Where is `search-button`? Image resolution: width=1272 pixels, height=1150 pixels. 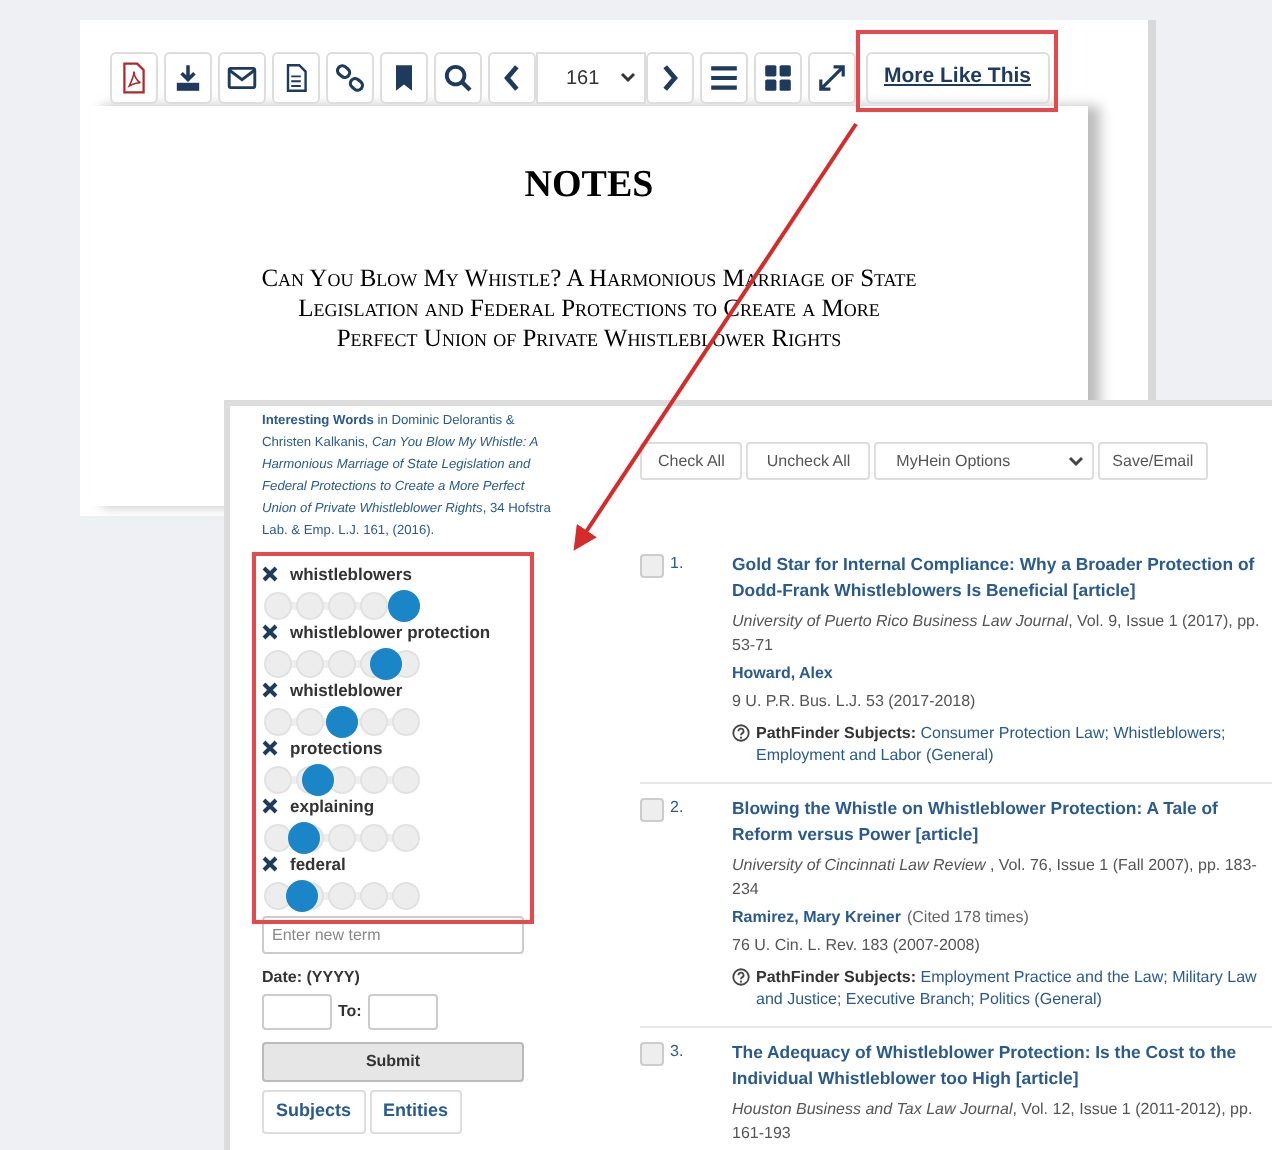
search-button is located at coordinates (458, 78).